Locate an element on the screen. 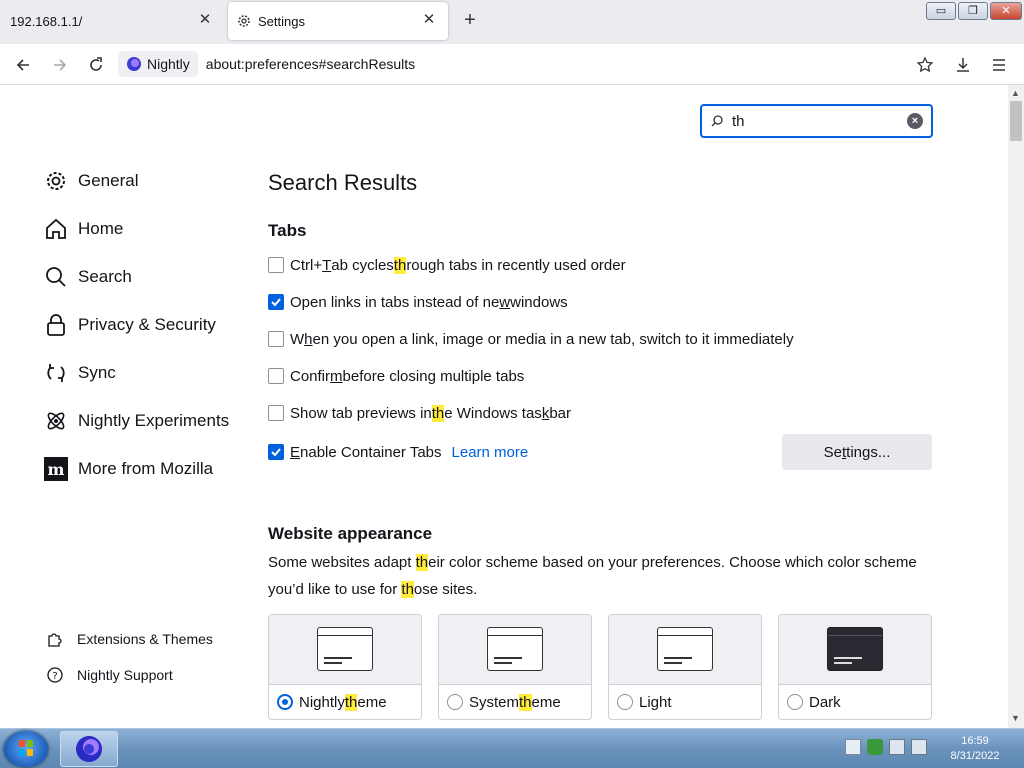  learn-more-link: Learn more is located at coordinates (490, 452).